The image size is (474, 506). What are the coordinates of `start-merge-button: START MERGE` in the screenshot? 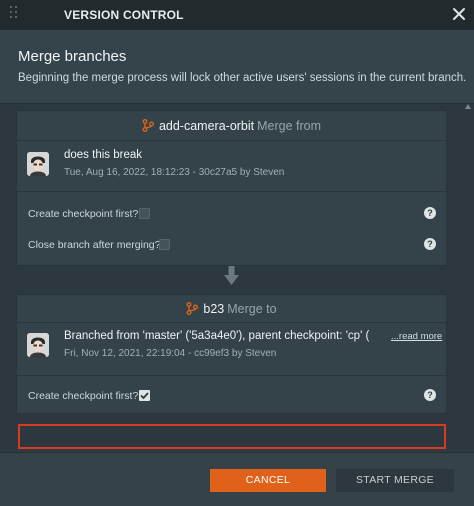 It's located at (395, 480).